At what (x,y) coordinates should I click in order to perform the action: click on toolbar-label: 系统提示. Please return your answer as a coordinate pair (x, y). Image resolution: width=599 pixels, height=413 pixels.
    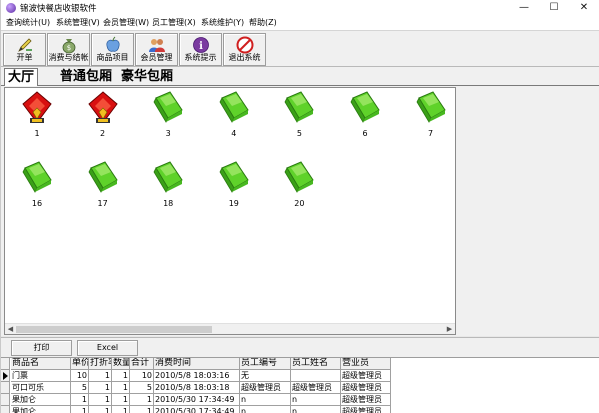
    Looking at the image, I should click on (200, 57).